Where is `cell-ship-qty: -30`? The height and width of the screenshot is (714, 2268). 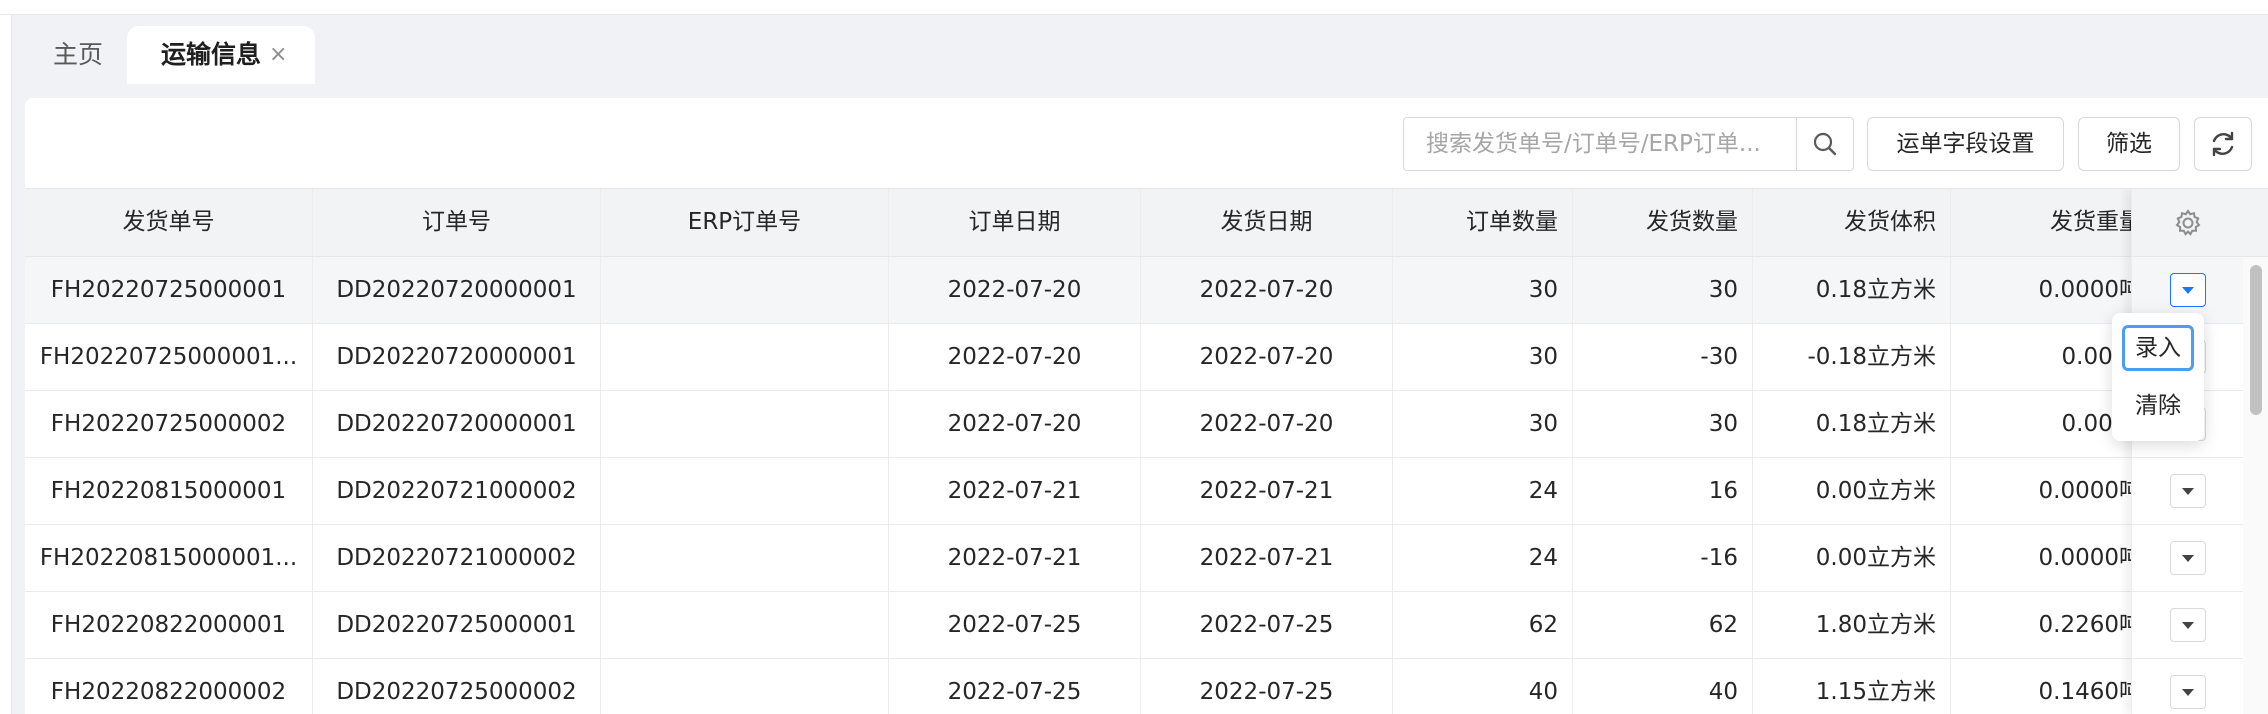 cell-ship-qty: -30 is located at coordinates (1663, 357).